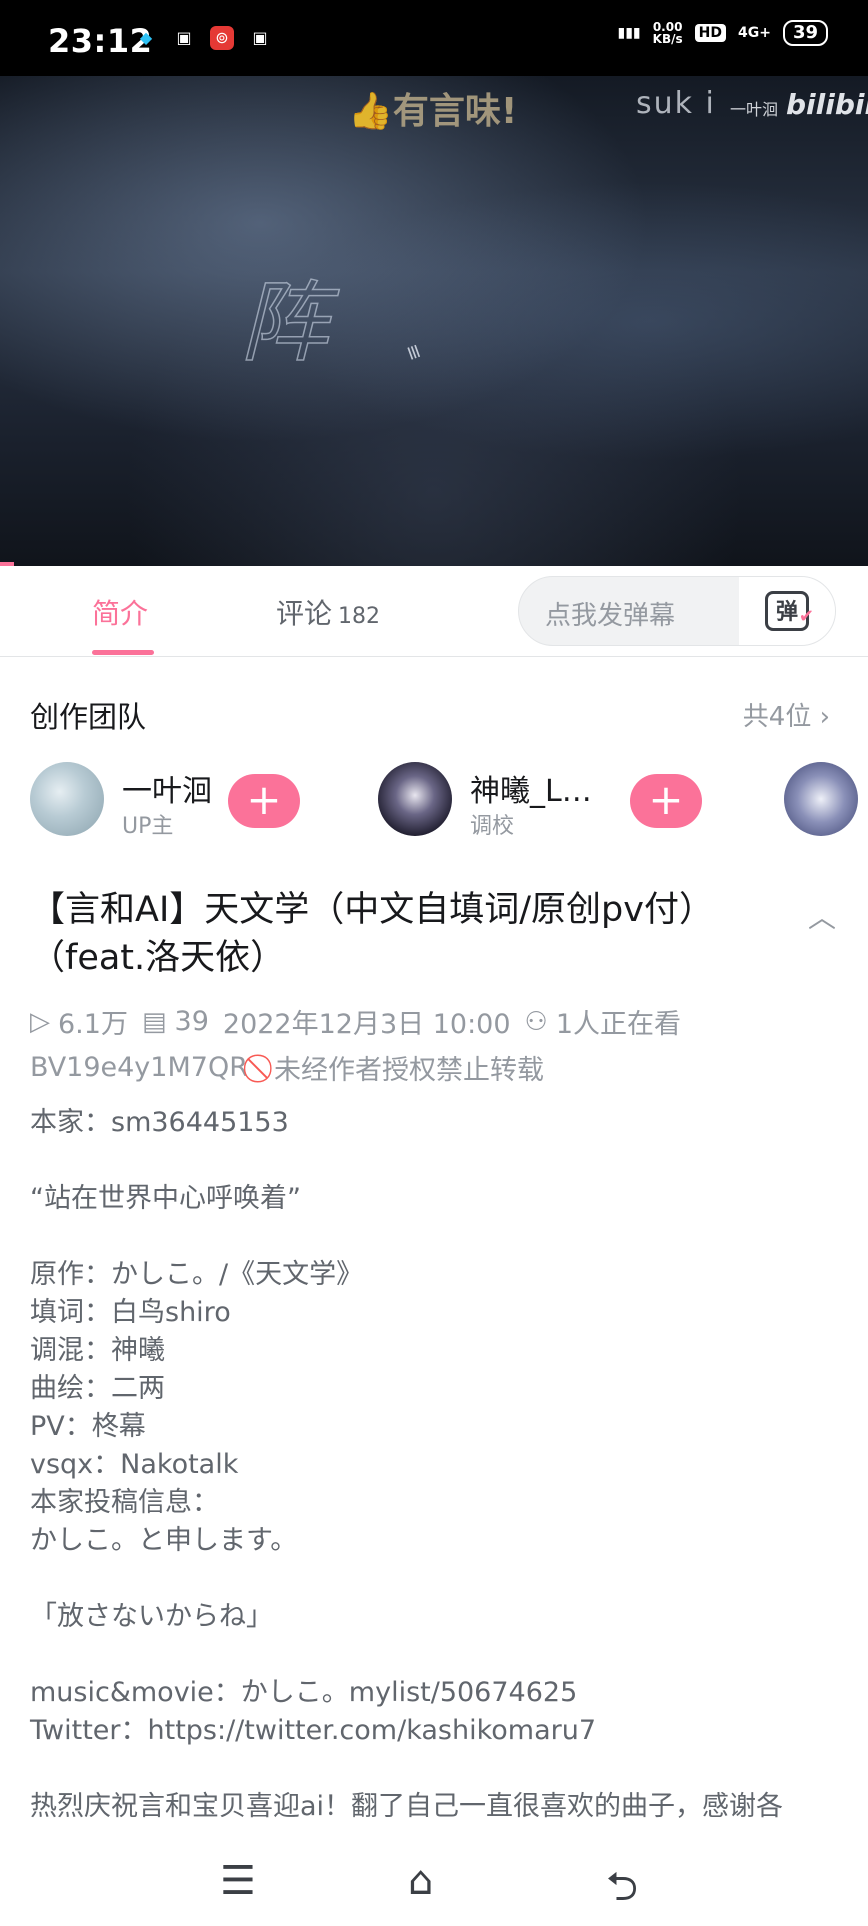 This screenshot has height=1926, width=868. Describe the element at coordinates (165, 1198) in the screenshot. I see `description-line: “站在世界中心呼唤着”` at that location.